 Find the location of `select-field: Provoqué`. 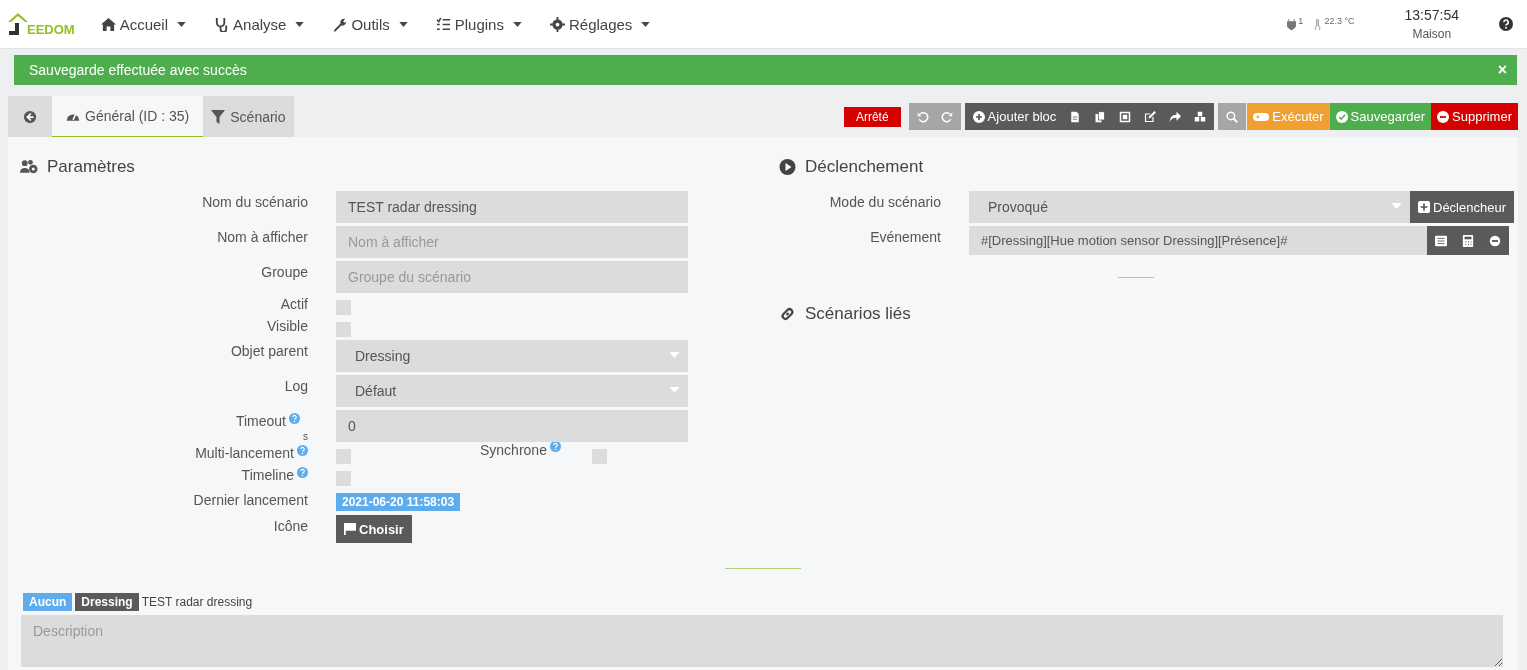

select-field: Provoqué is located at coordinates (1189, 207).